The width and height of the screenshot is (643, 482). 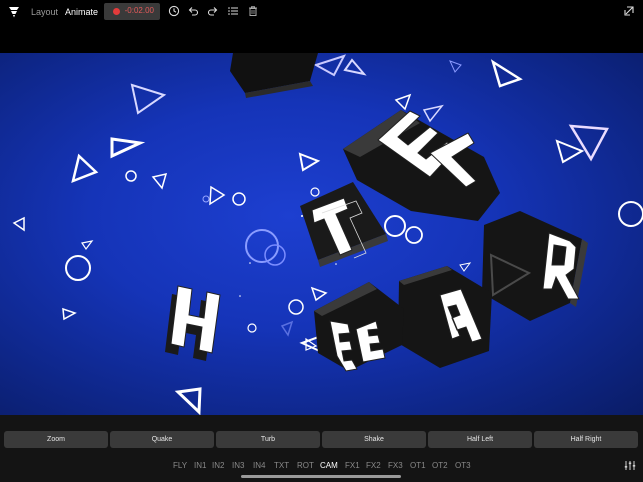 What do you see at coordinates (281, 465) in the screenshot?
I see `track-tab-txt: TXT` at bounding box center [281, 465].